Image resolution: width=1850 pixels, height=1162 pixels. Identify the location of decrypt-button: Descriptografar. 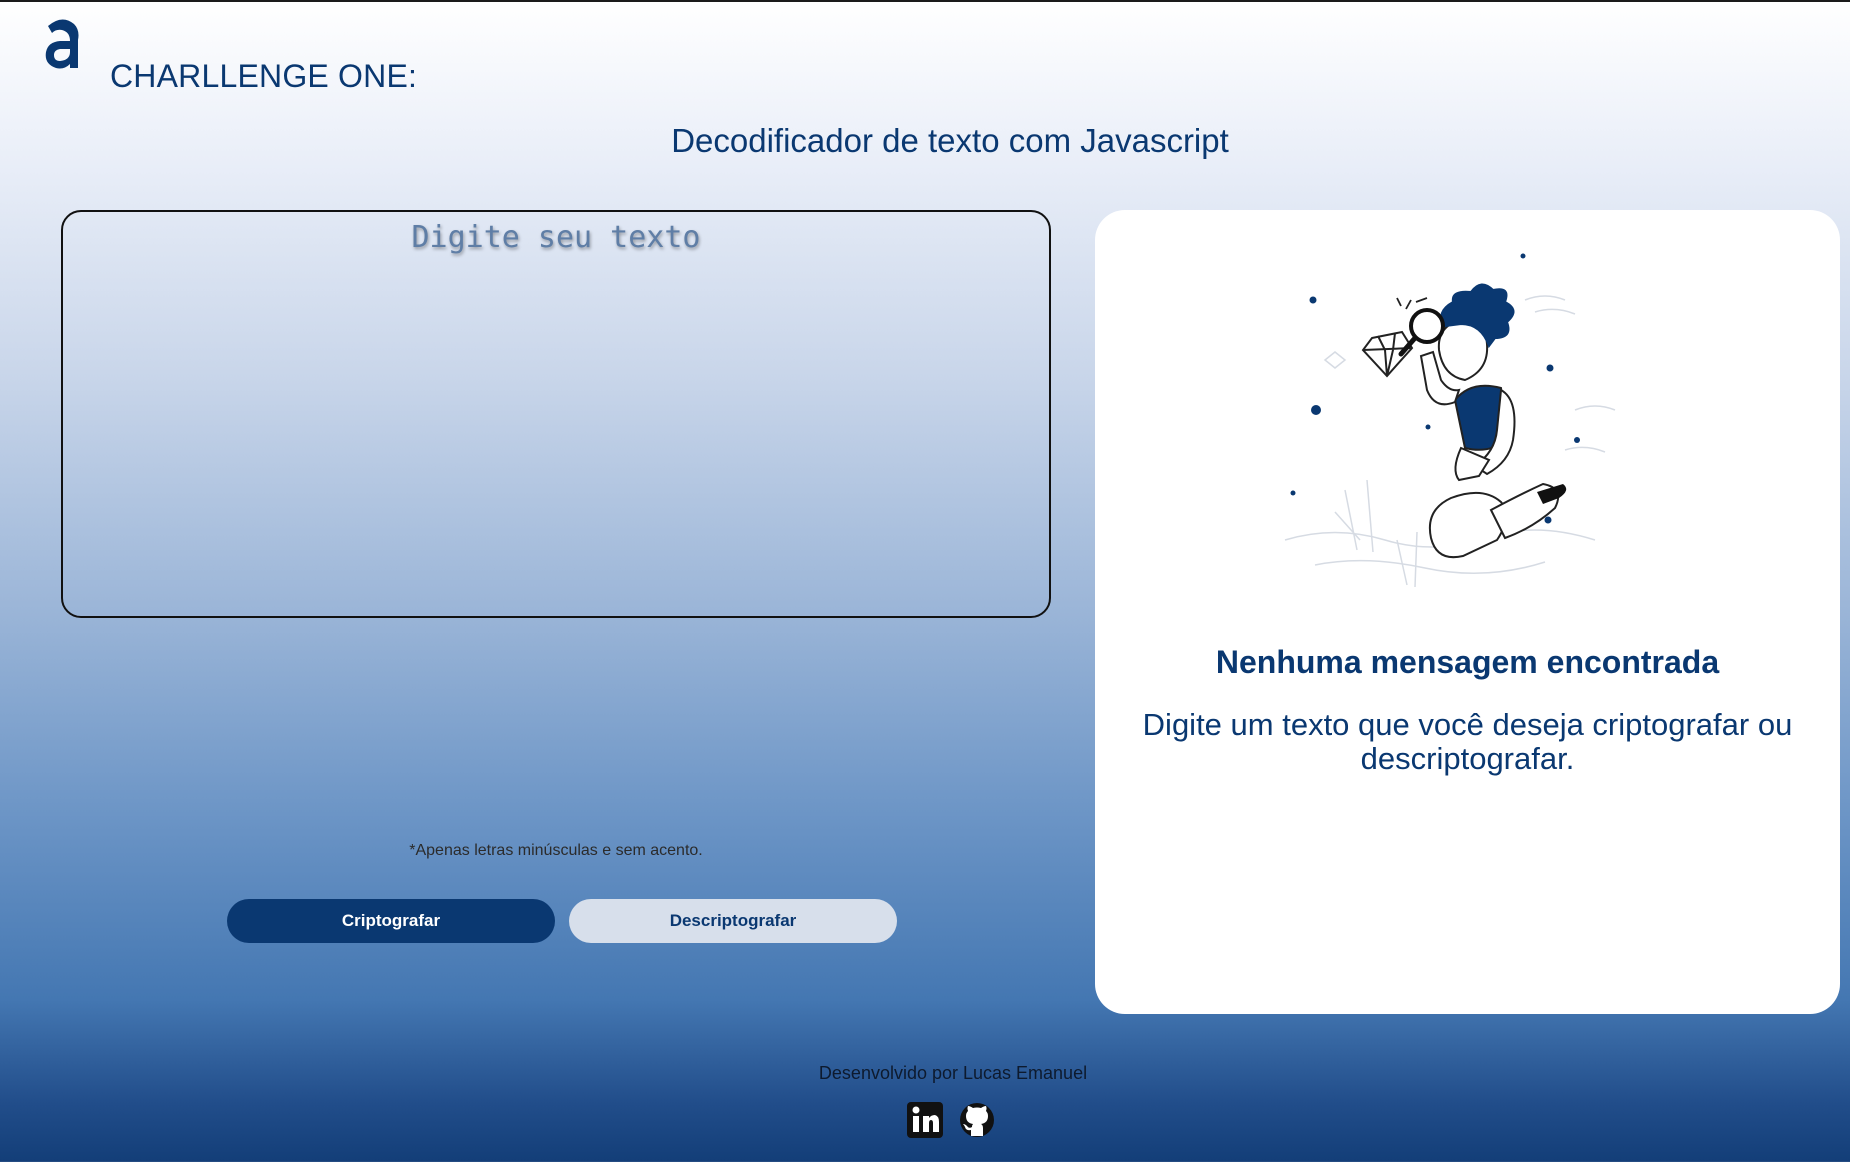
(733, 921).